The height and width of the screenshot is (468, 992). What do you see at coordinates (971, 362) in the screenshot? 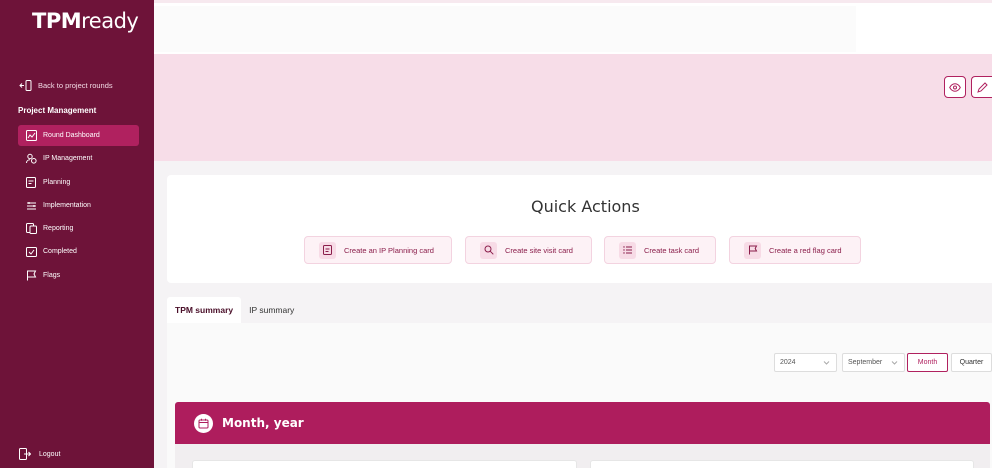
I see `period-quarter-toggle: Quarter` at bounding box center [971, 362].